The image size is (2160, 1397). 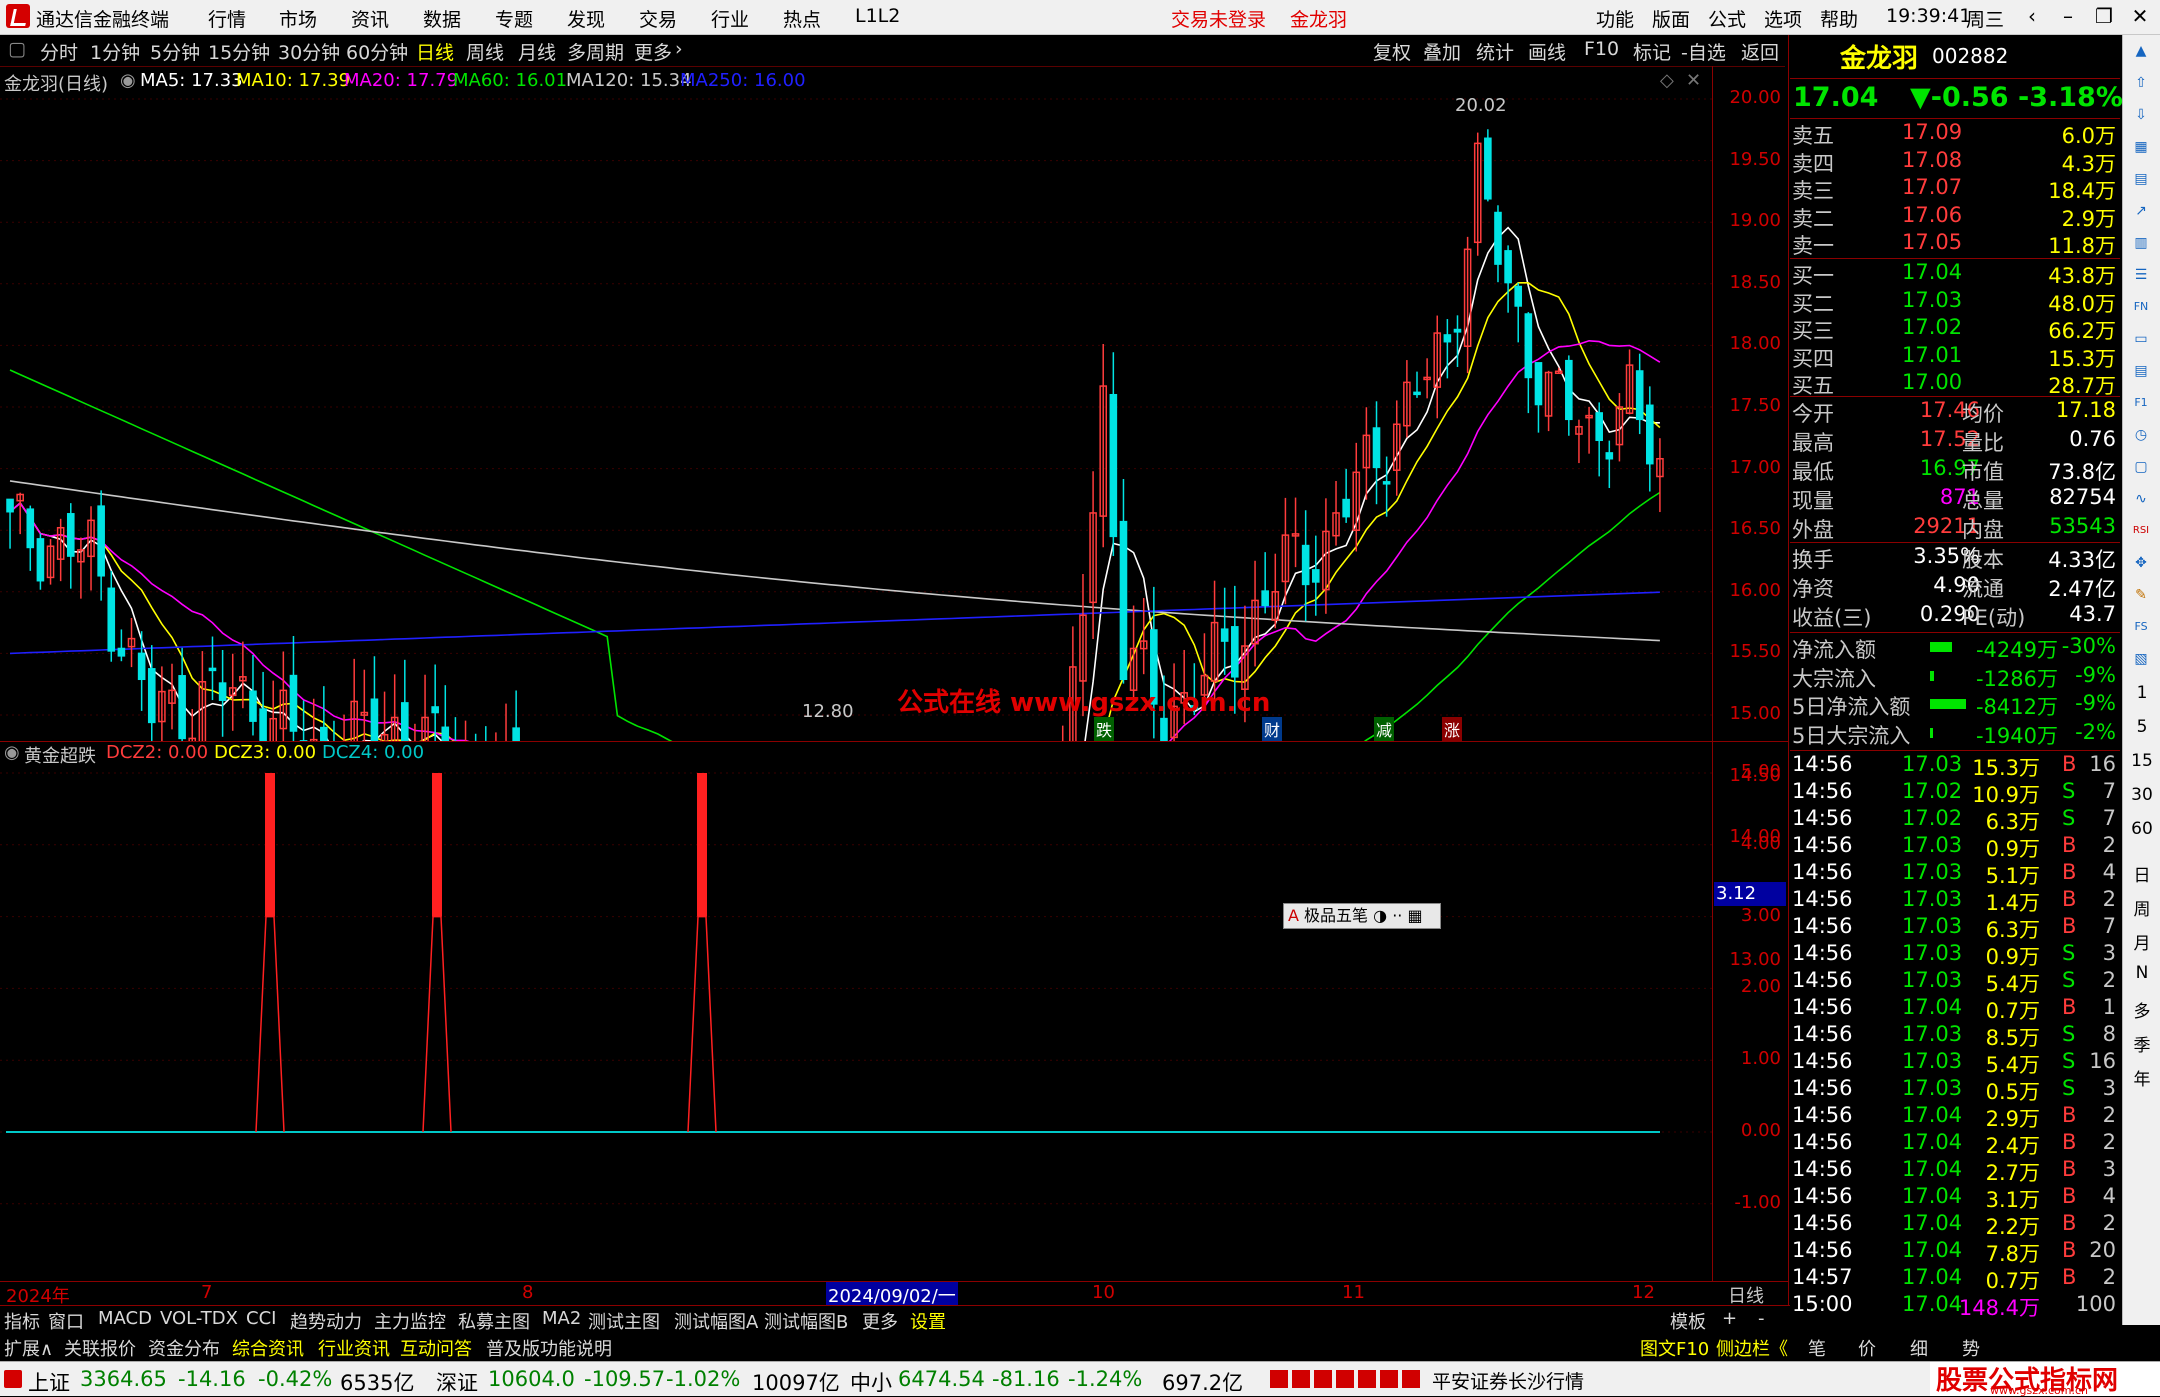 What do you see at coordinates (2141, 693) in the screenshot?
I see `side-period-1: 1` at bounding box center [2141, 693].